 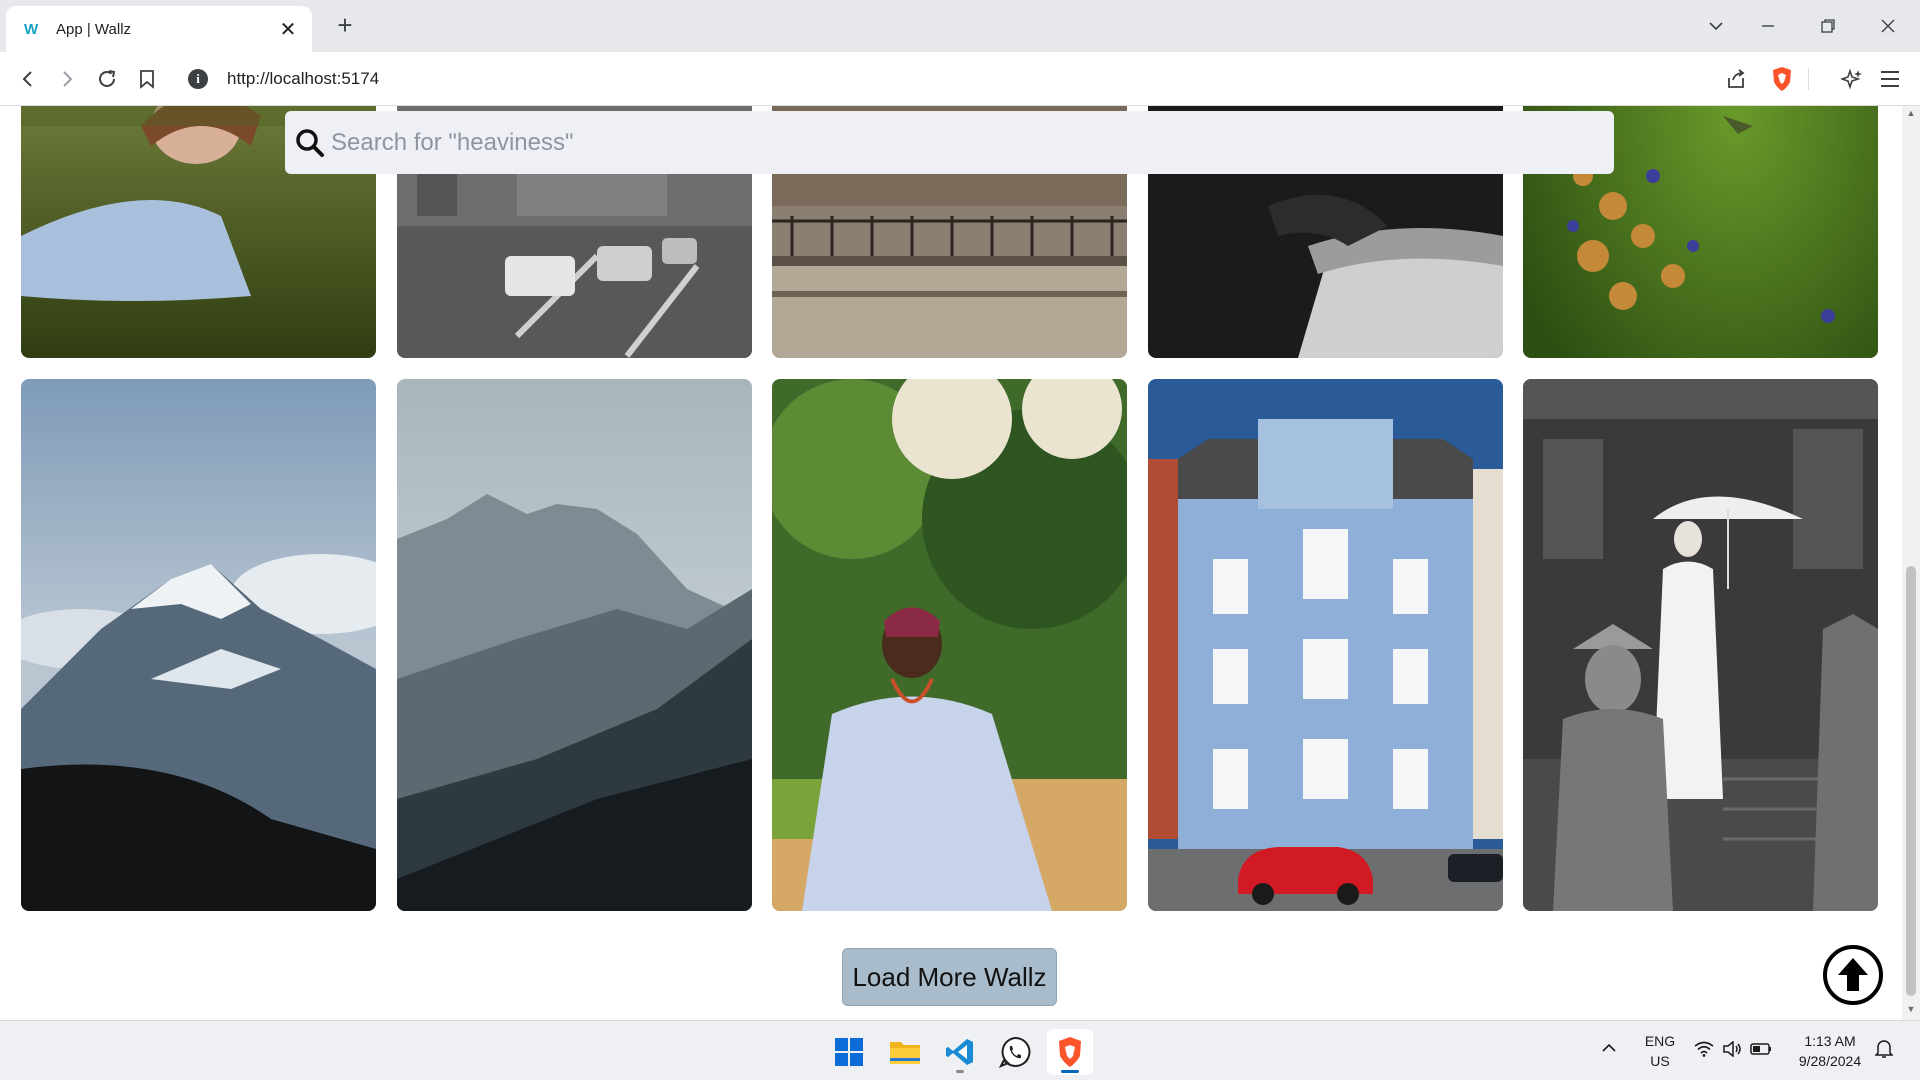 I want to click on search-icon, so click(x=310, y=143).